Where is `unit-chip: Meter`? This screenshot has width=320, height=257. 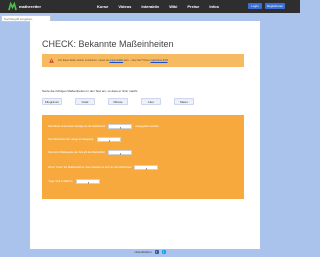 unit-chip: Meter is located at coordinates (184, 101).